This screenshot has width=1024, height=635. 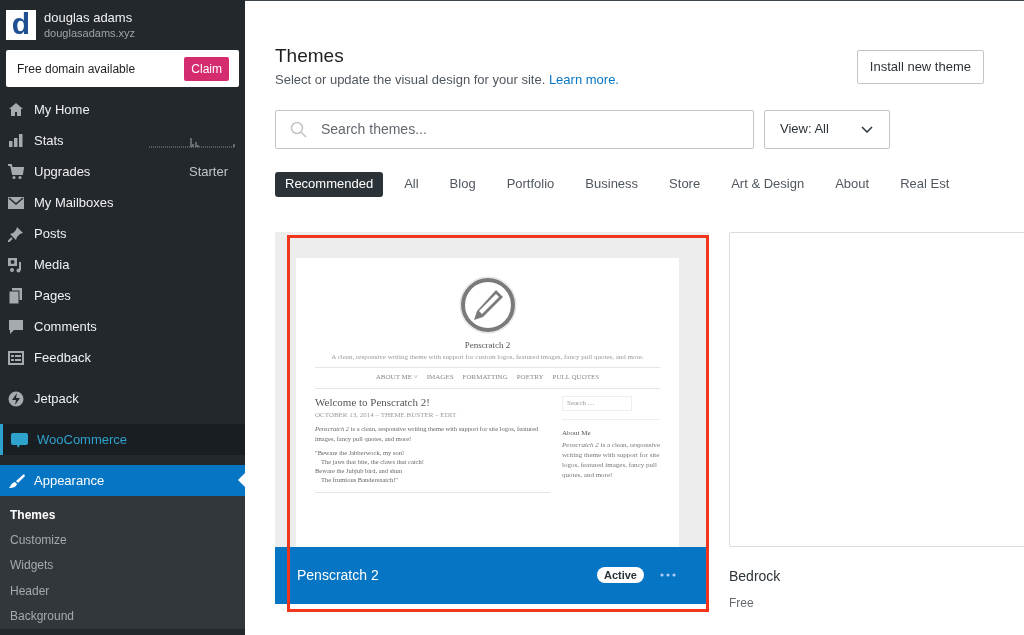 What do you see at coordinates (16, 140) in the screenshot?
I see `bar-chart-icon` at bounding box center [16, 140].